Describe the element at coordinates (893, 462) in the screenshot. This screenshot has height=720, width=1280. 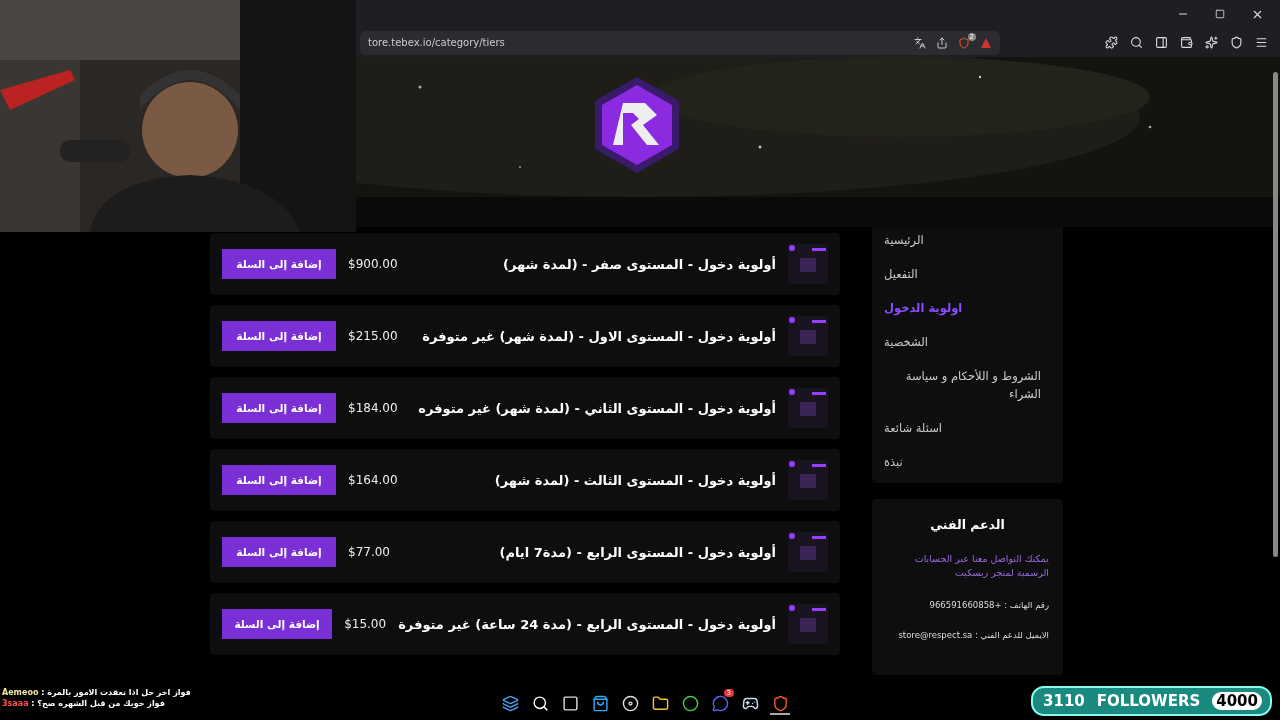
I see `sidebar-item: نبذة` at that location.